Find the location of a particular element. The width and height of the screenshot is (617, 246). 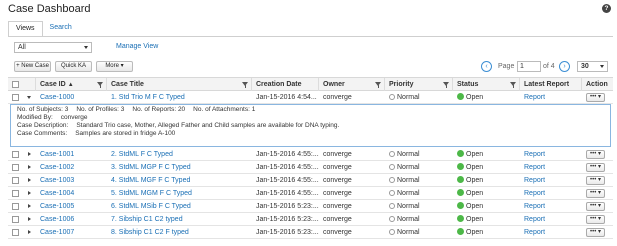

next-page-icon: › is located at coordinates (564, 66).